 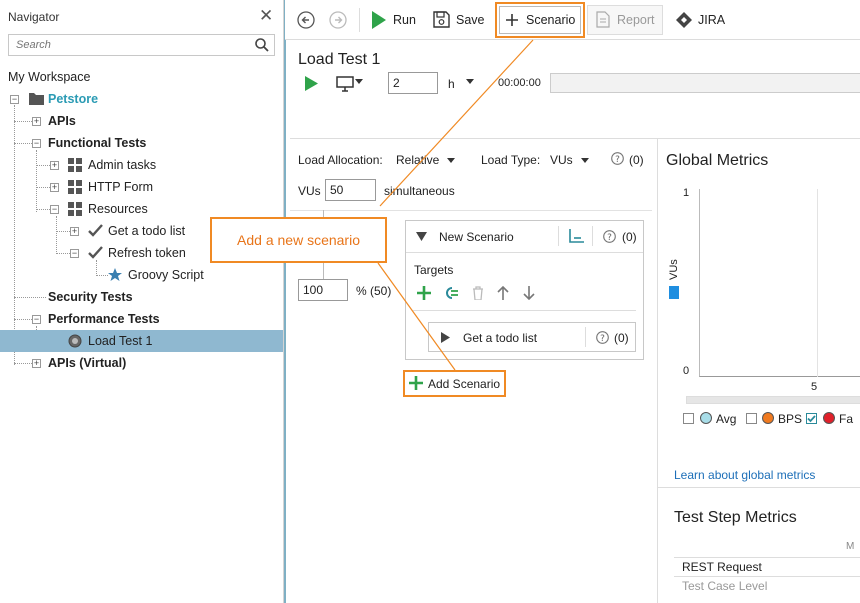 I want to click on legend-avg: Avg, so click(x=726, y=419).